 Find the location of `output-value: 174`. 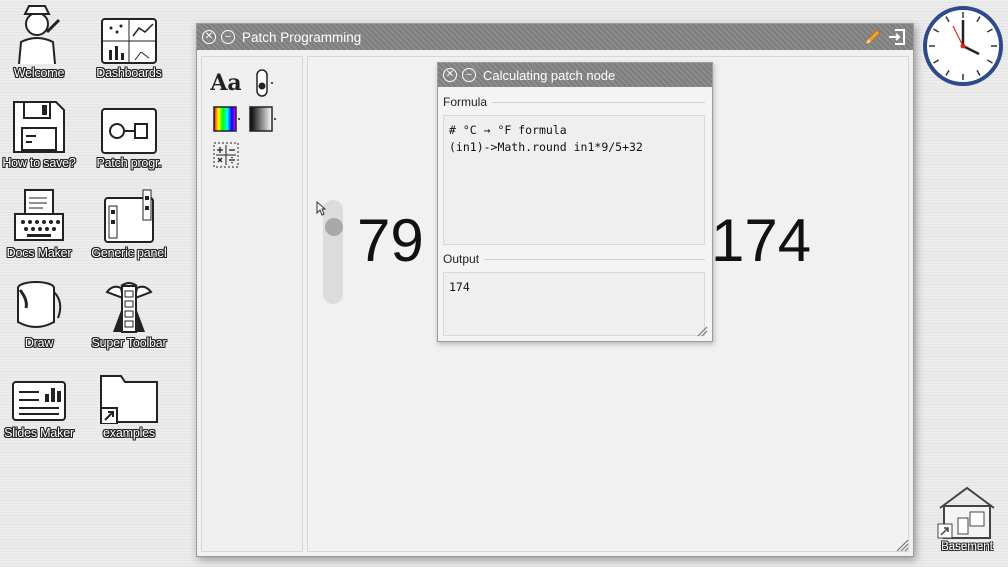

output-value: 174 is located at coordinates (459, 287).